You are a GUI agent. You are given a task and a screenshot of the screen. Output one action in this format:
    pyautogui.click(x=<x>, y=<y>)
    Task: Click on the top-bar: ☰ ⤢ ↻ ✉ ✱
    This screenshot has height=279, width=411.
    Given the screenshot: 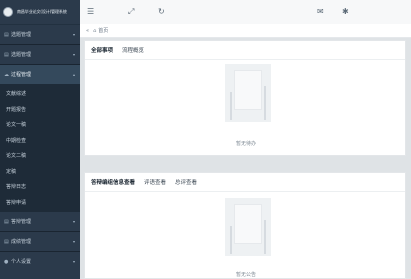 What is the action you would take?
    pyautogui.click(x=245, y=12)
    